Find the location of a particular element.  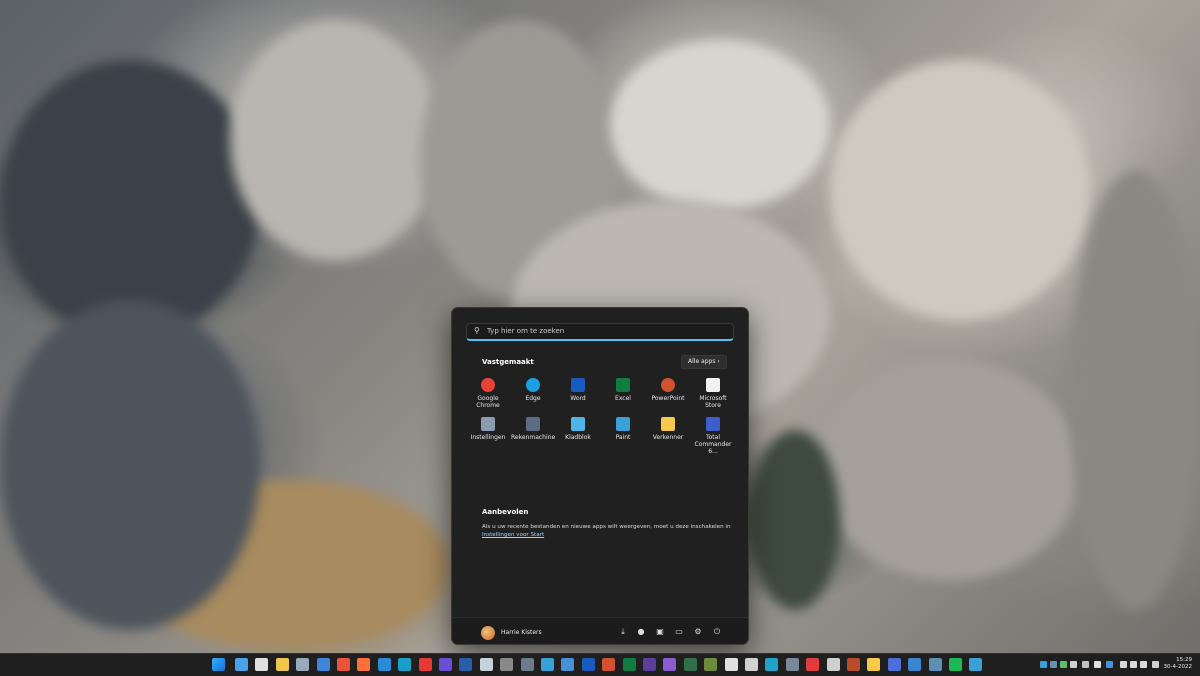

pinned-app-label: PowerPoint is located at coordinates (668, 398).